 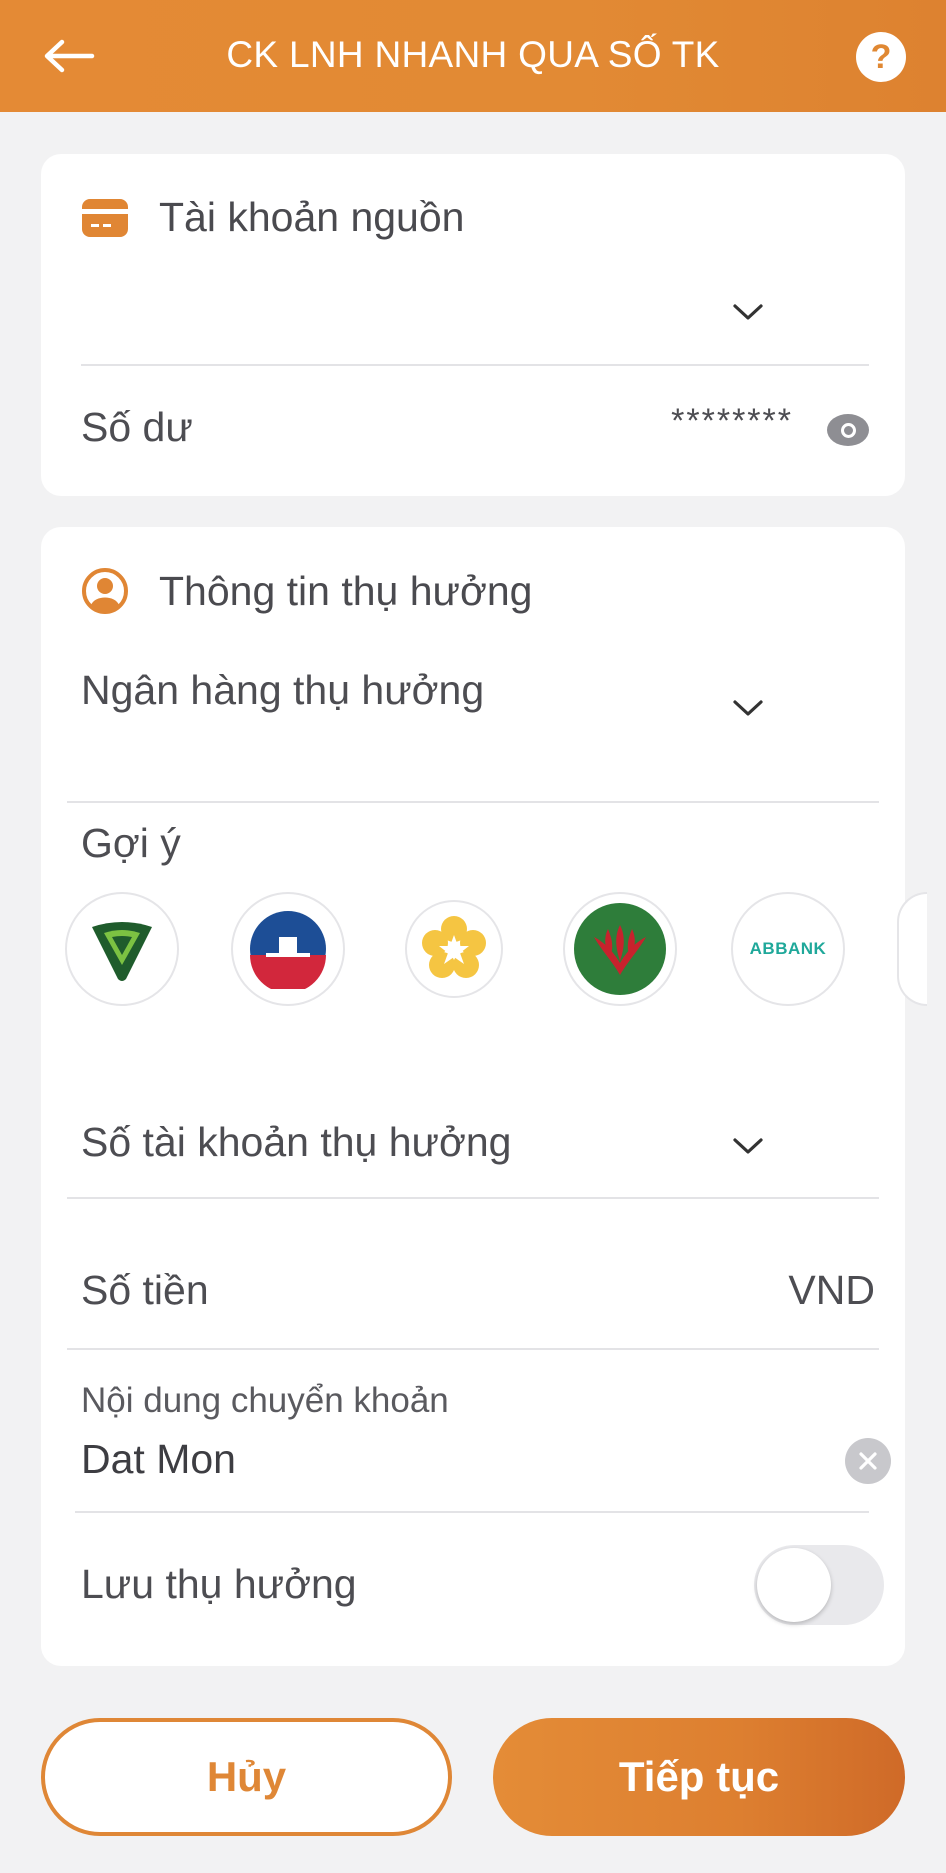 I want to click on source-account-title: Tài khoản nguồn, so click(x=312, y=217).